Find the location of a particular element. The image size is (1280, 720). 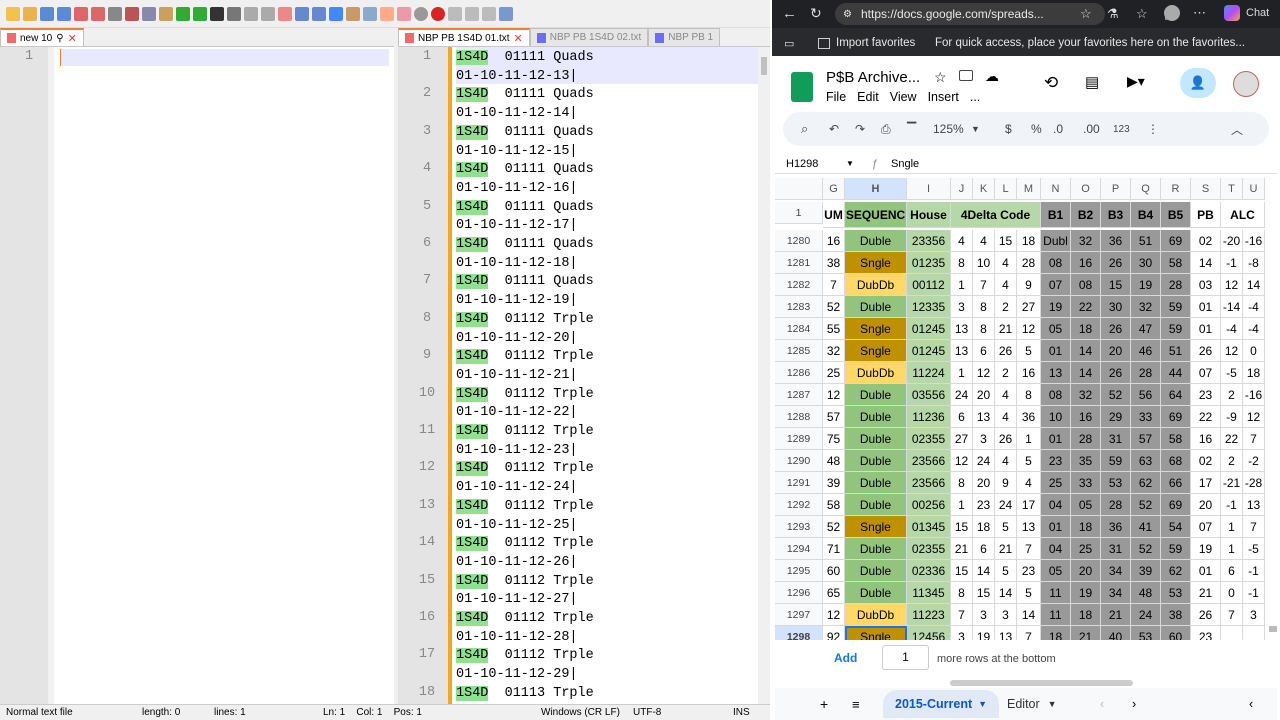

ball-cell: 20 is located at coordinates (1116, 351).